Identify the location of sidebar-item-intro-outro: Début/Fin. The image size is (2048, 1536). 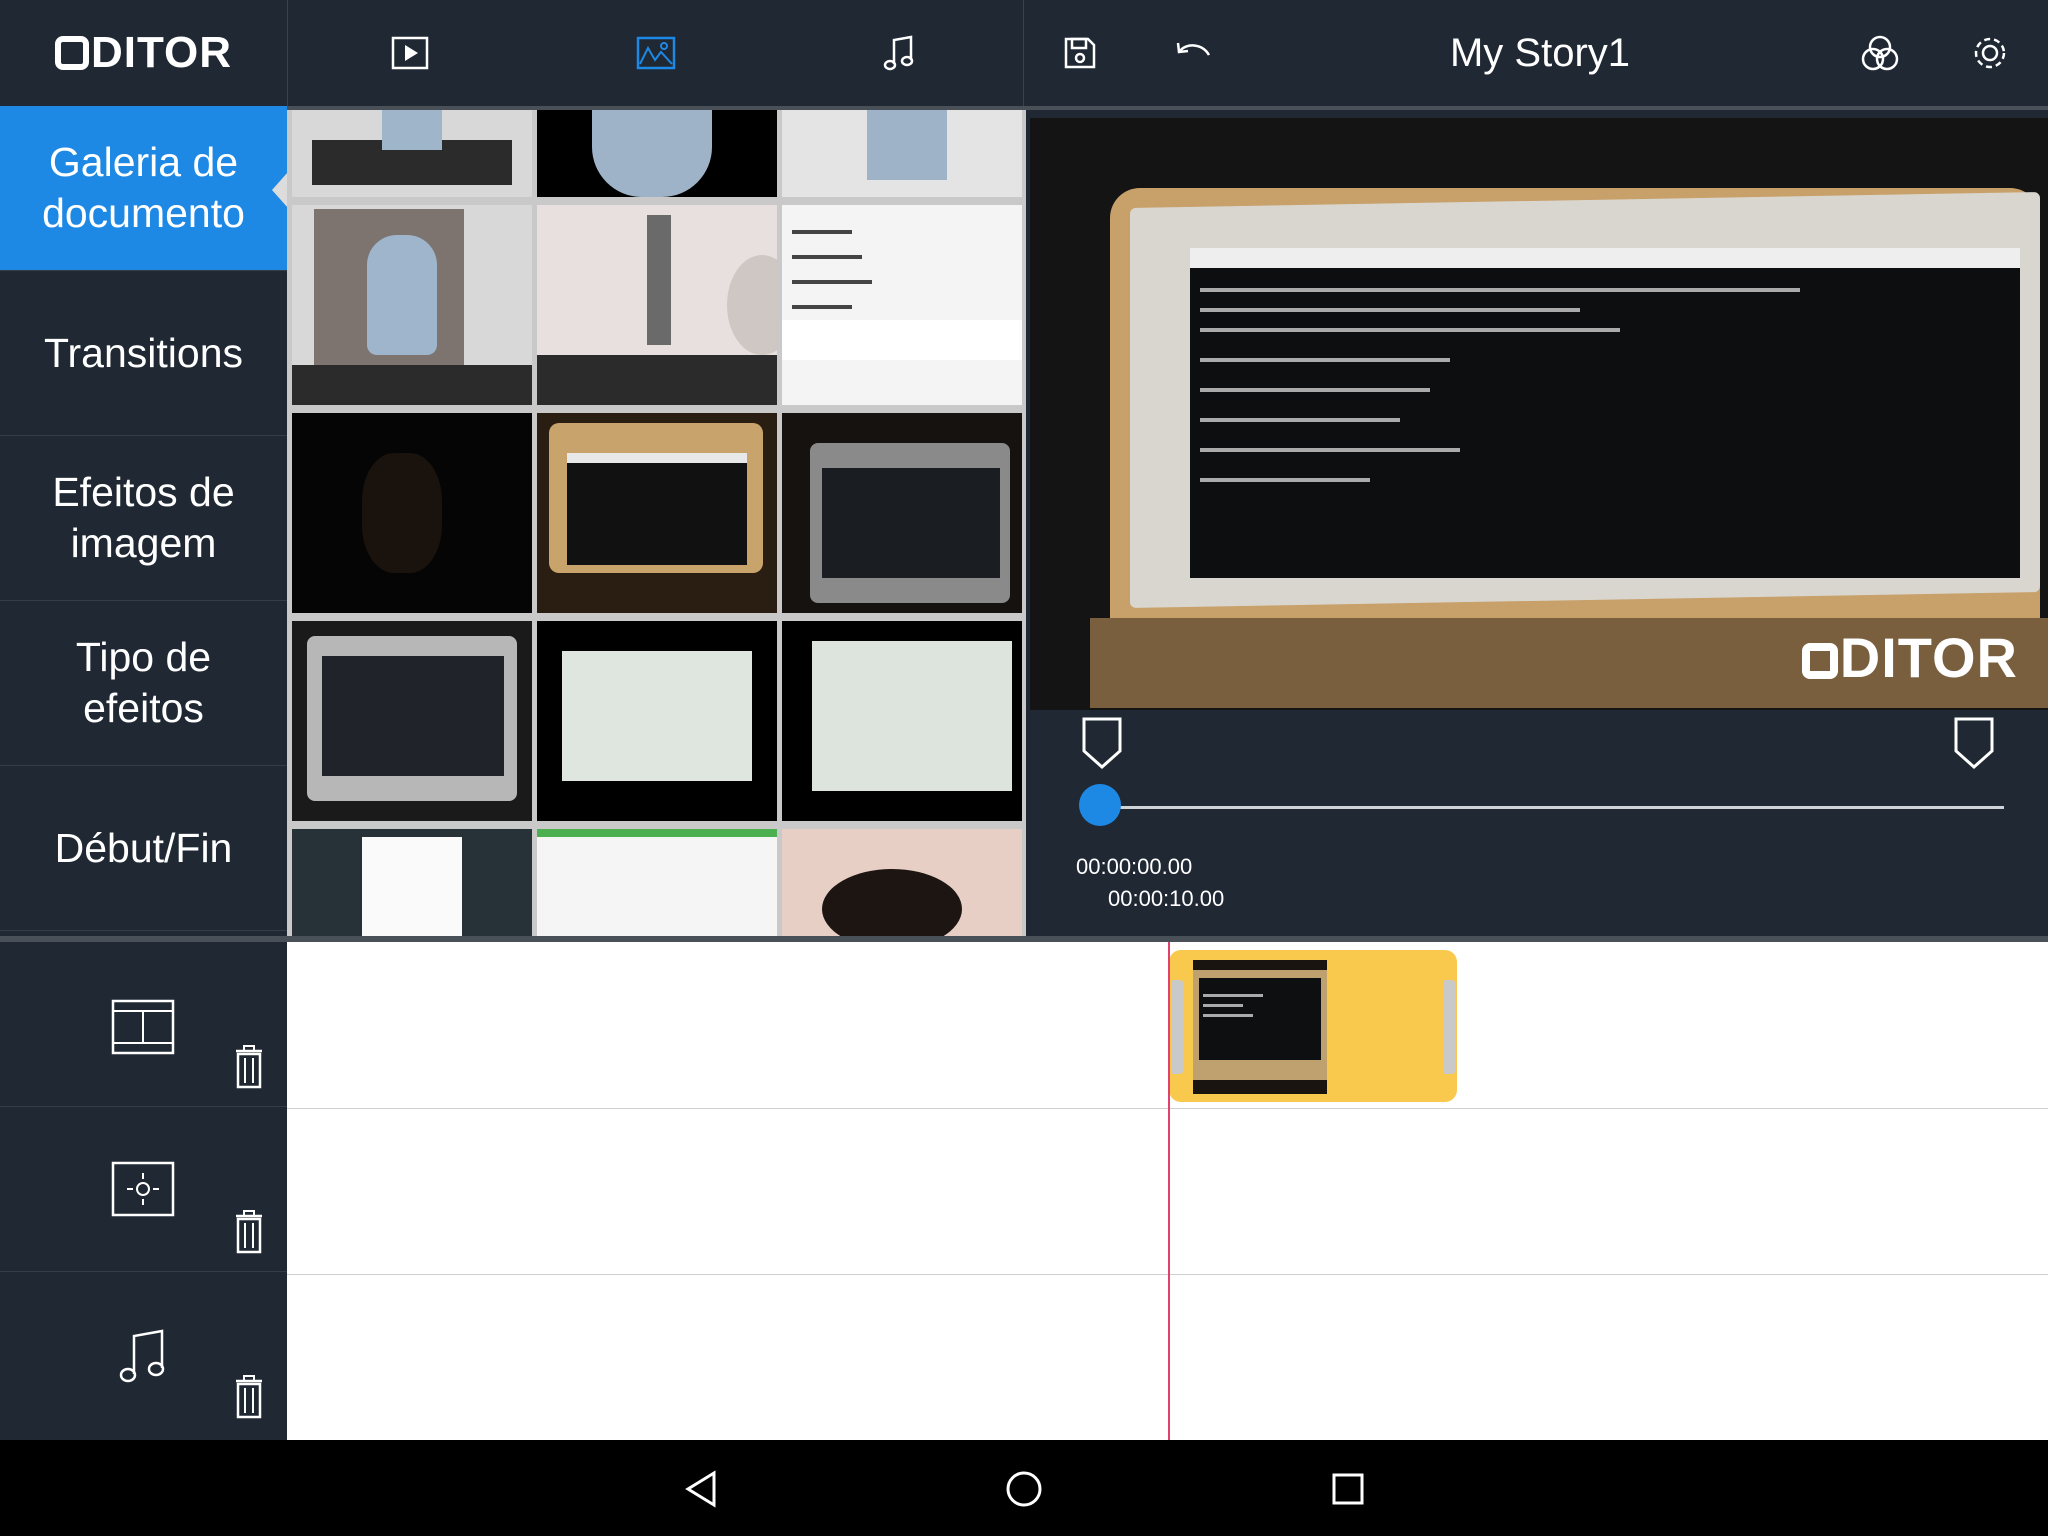
(143, 848).